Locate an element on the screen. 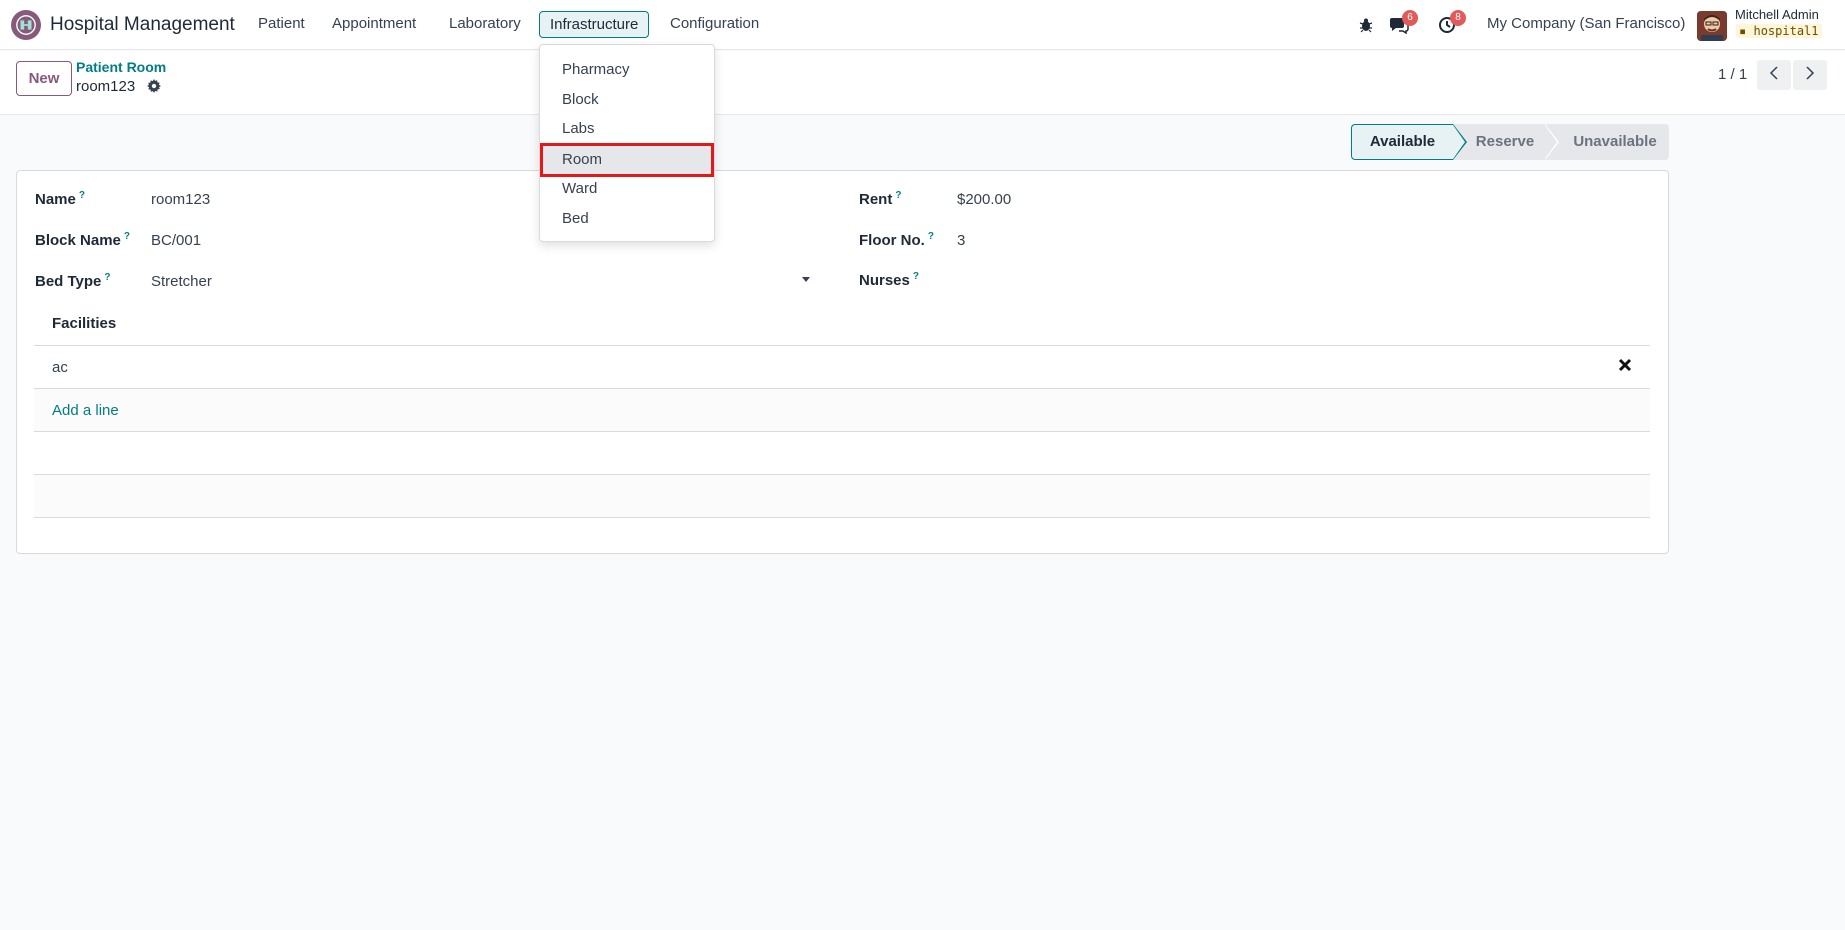 This screenshot has height=930, width=1845. menu-patient: Patient is located at coordinates (281, 23).